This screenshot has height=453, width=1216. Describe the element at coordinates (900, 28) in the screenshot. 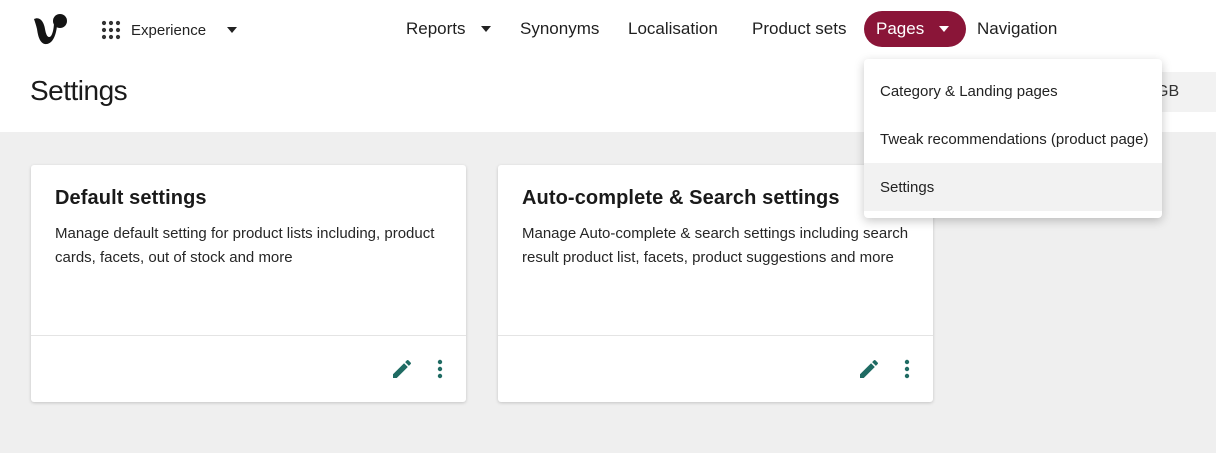

I see `nav-pages-label: Pages` at that location.